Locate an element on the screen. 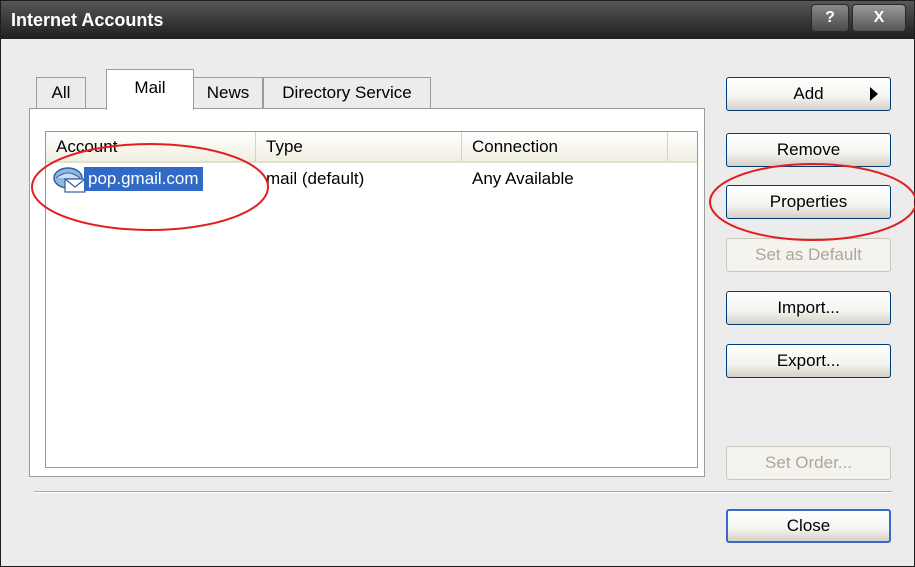 This screenshot has height=567, width=915. remove-button-label: Remove is located at coordinates (808, 149).